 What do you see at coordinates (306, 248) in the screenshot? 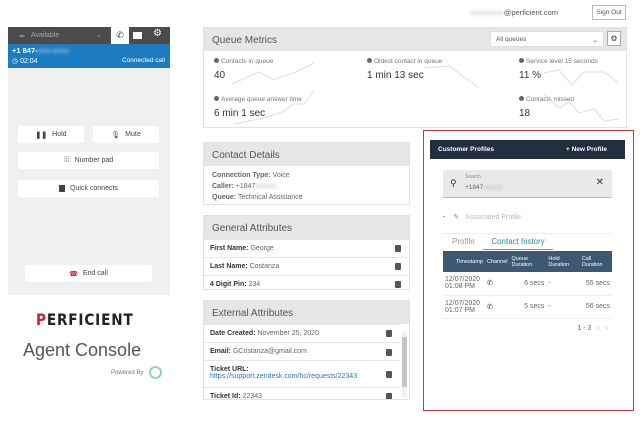
I see `attribute-row: First Name: George` at bounding box center [306, 248].